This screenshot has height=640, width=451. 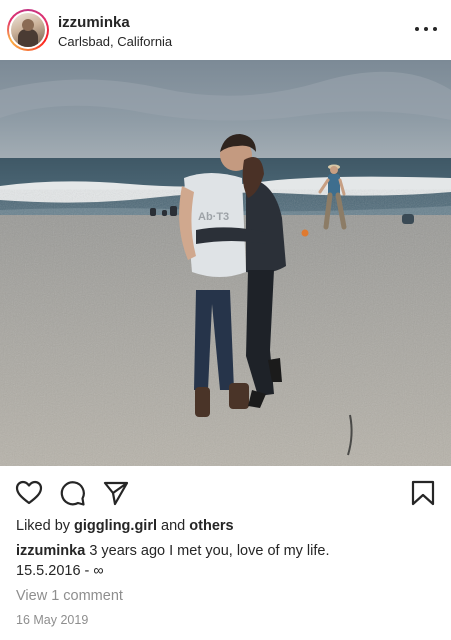 What do you see at coordinates (426, 29) in the screenshot?
I see `more-options-icon` at bounding box center [426, 29].